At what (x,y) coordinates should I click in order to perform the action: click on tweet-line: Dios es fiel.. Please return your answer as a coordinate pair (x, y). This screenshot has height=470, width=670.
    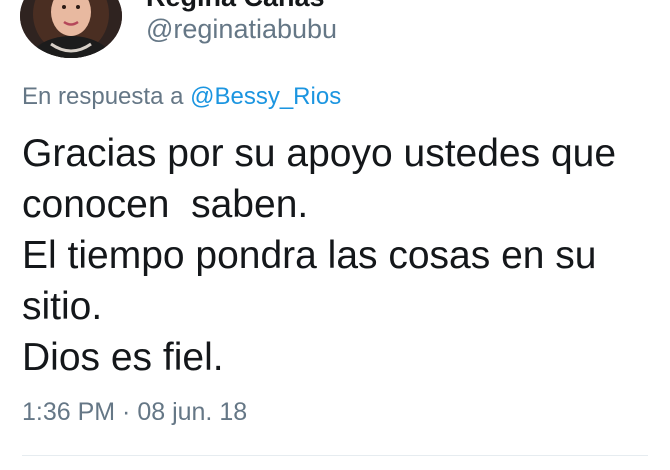
    Looking at the image, I should click on (123, 357).